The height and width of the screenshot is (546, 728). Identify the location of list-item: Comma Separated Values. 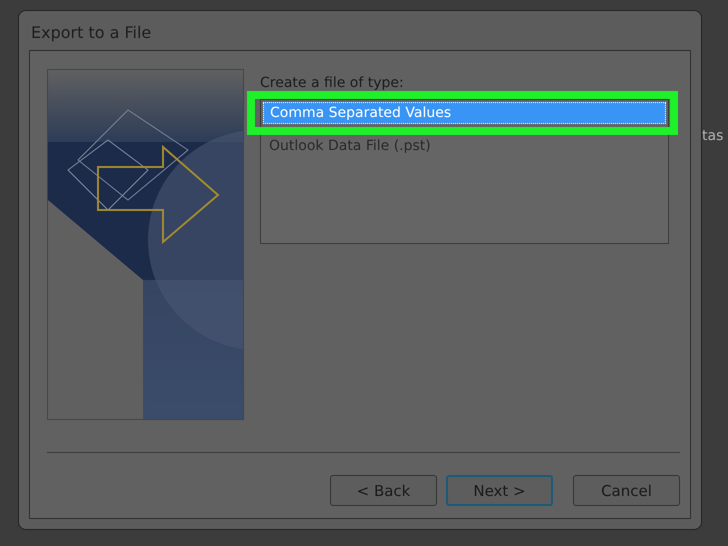
(464, 113).